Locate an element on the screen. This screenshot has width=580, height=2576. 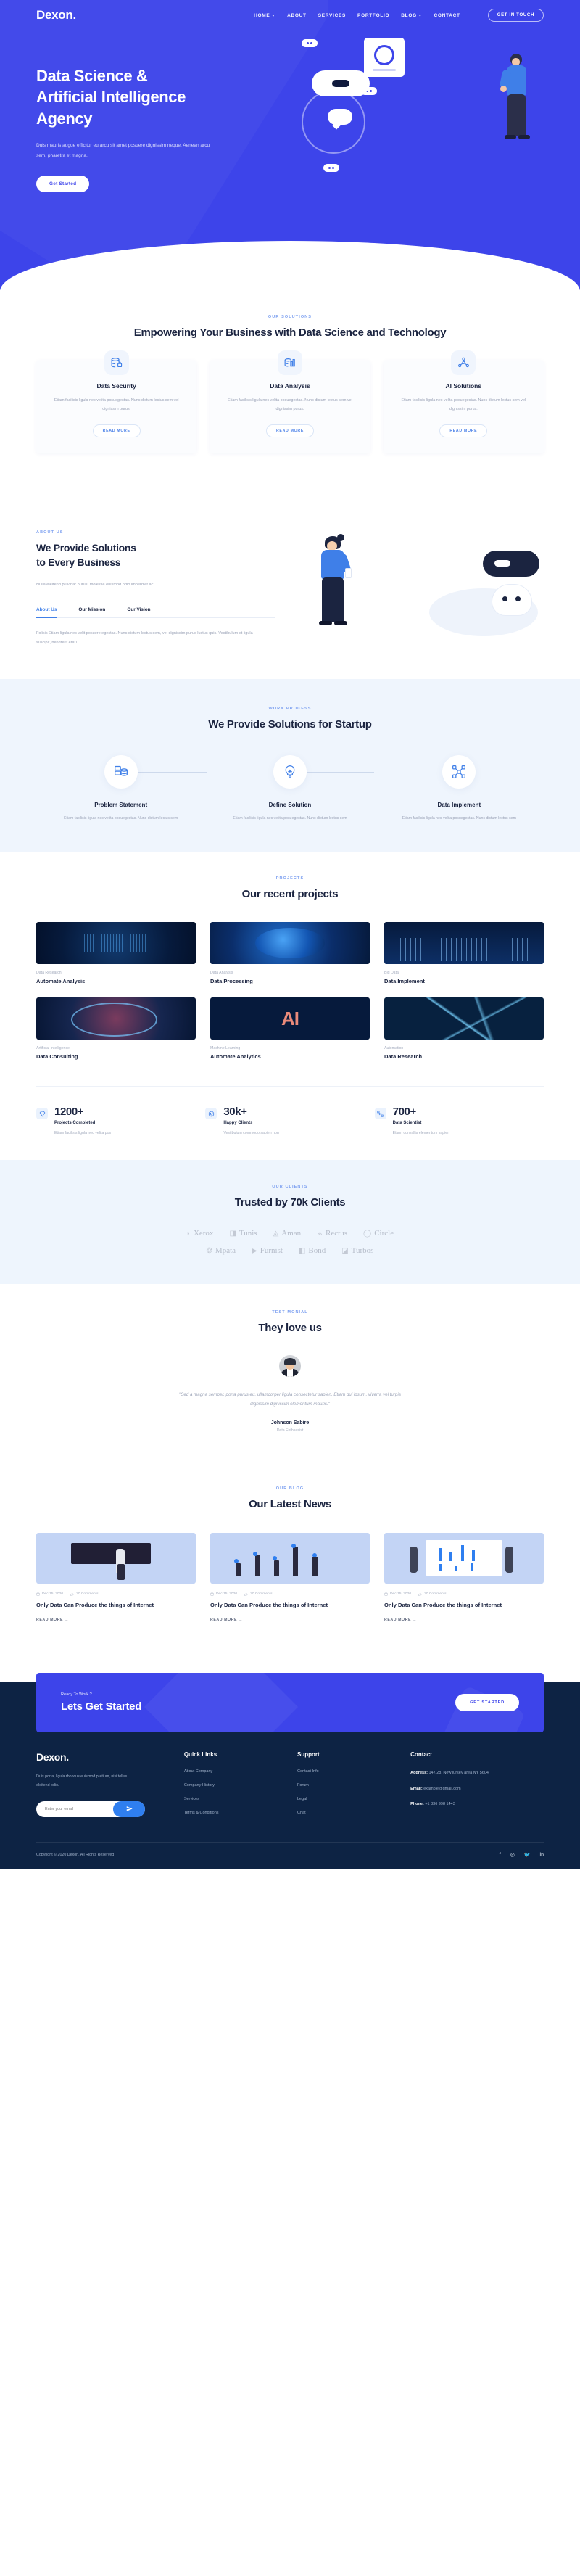
twitter-icon: 🐦 is located at coordinates (527, 1855).